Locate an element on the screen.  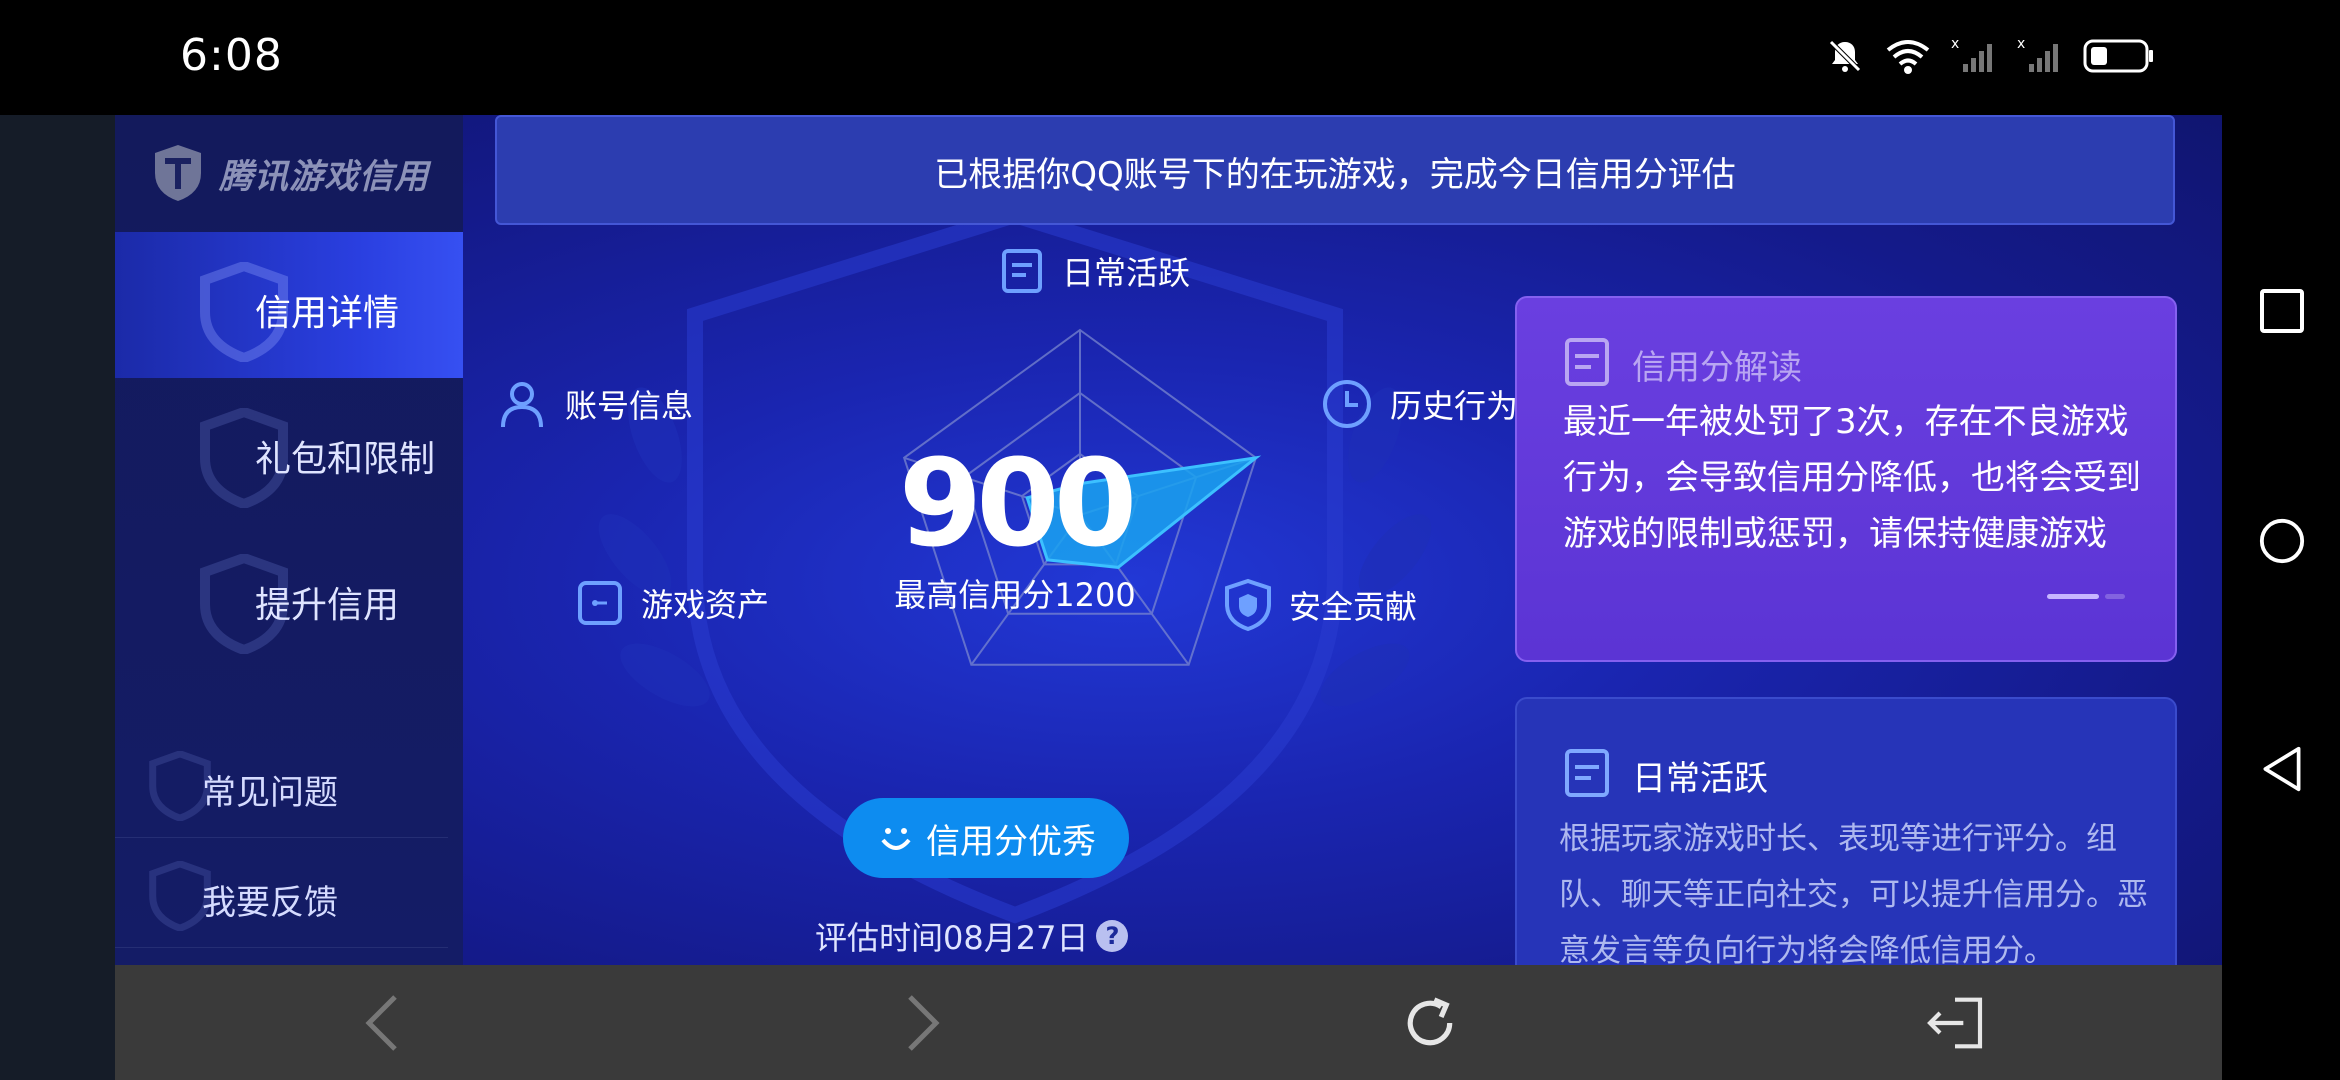
max-score-label: 最高信用分1200 is located at coordinates (1015, 595).